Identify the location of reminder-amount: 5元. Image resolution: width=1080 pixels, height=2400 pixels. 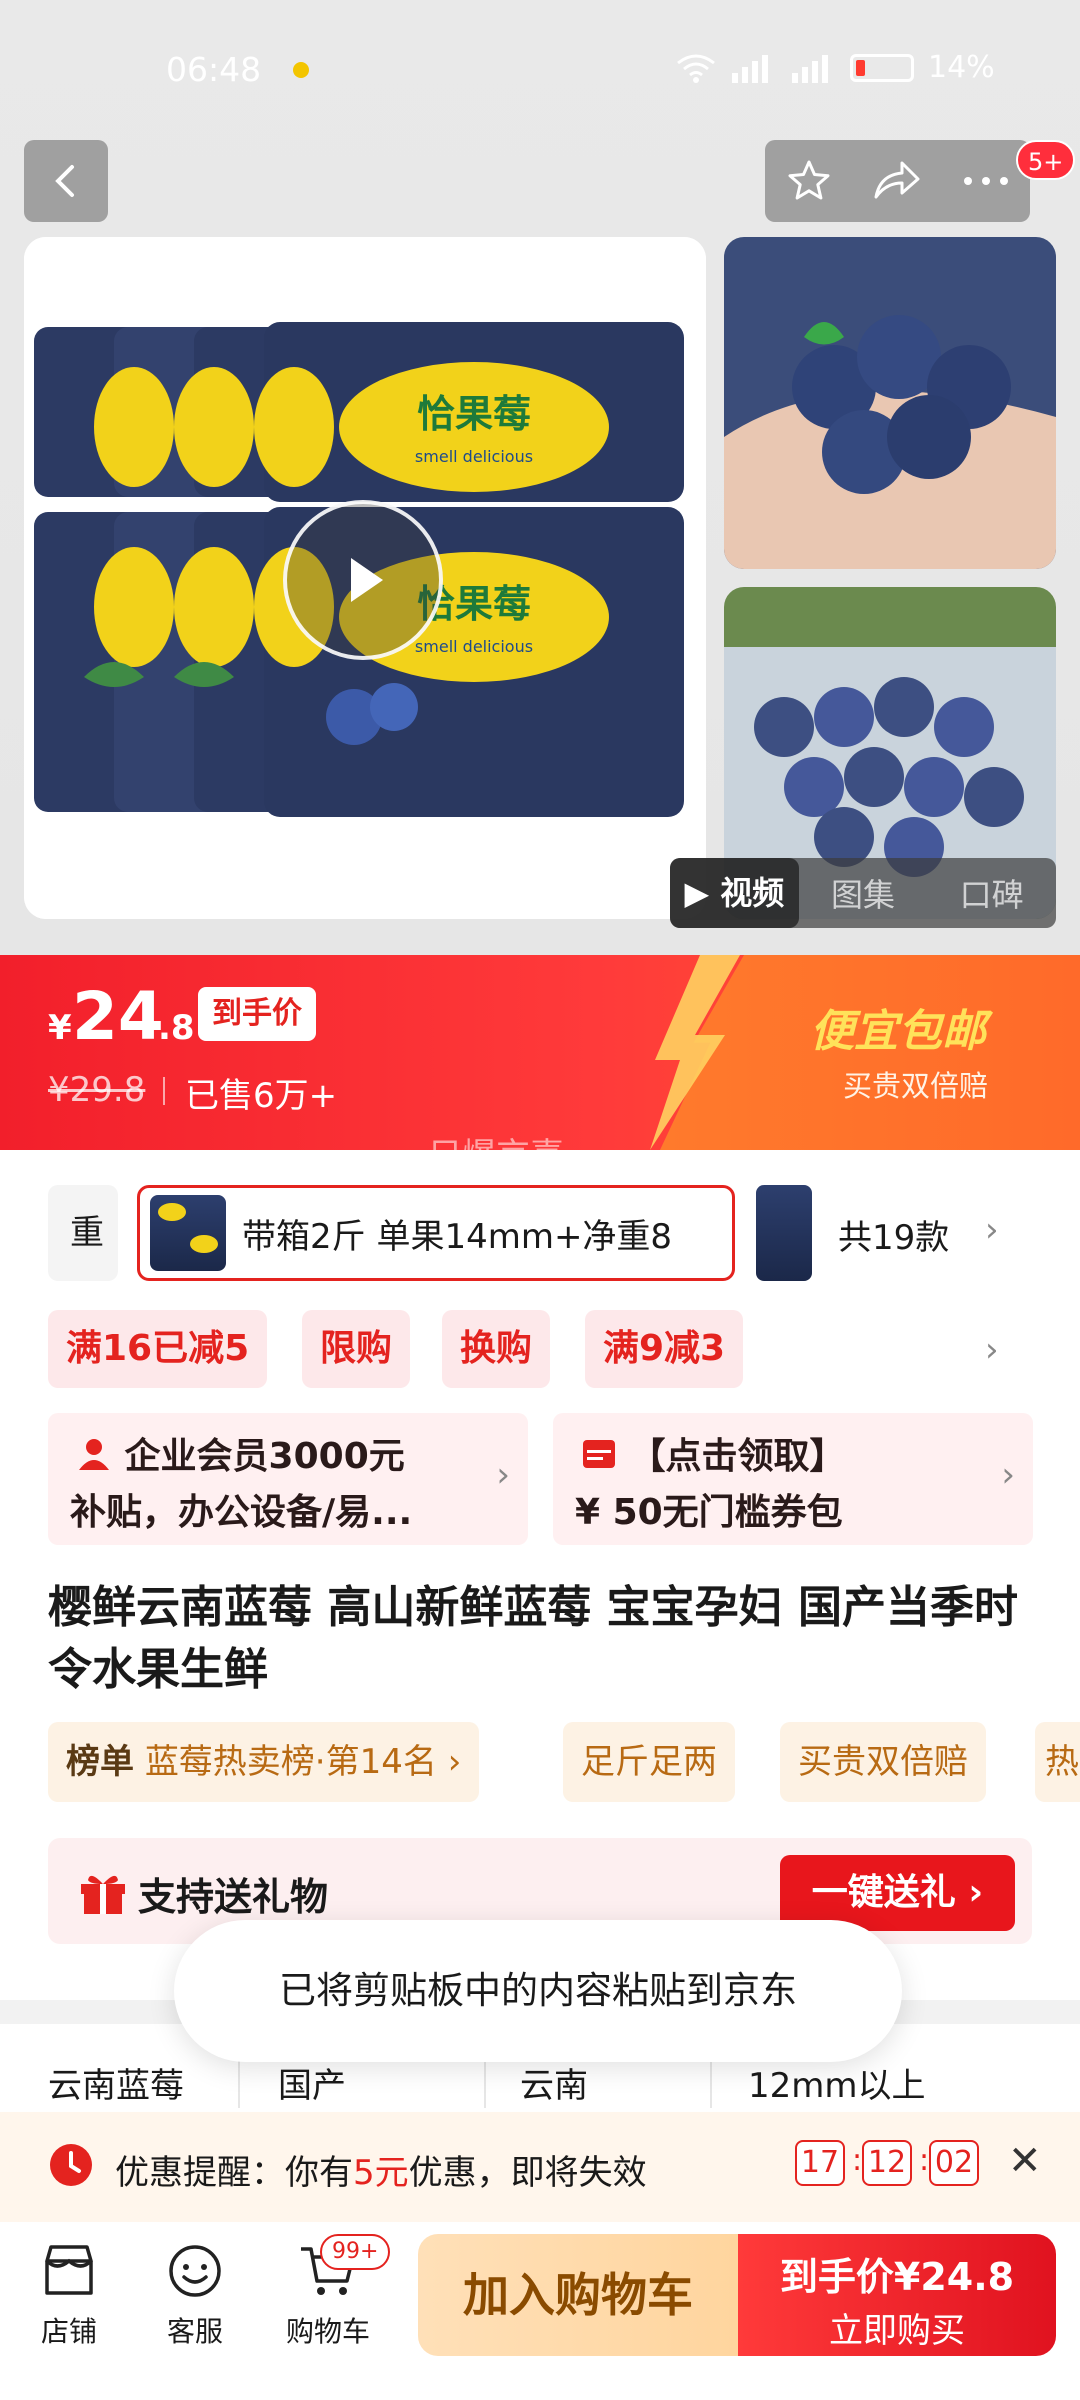
(381, 2173).